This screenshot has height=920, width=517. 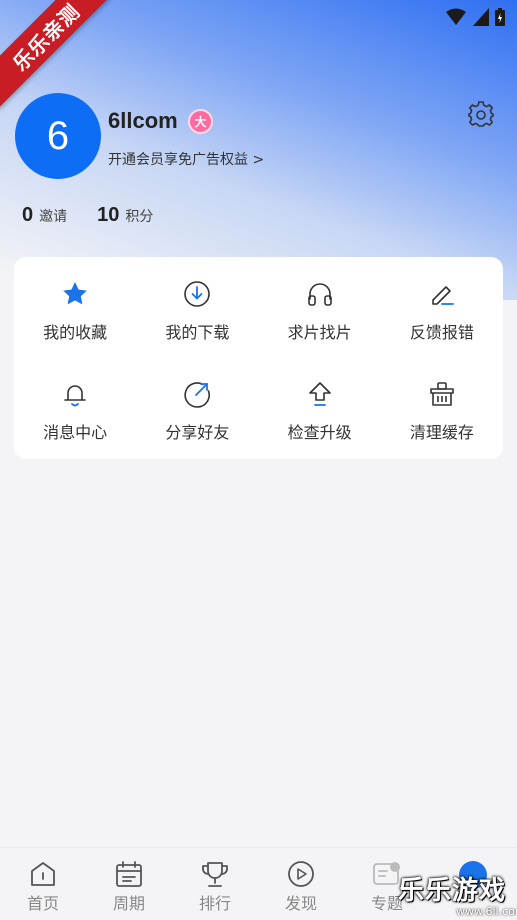 What do you see at coordinates (481, 114) in the screenshot?
I see `gear-icon` at bounding box center [481, 114].